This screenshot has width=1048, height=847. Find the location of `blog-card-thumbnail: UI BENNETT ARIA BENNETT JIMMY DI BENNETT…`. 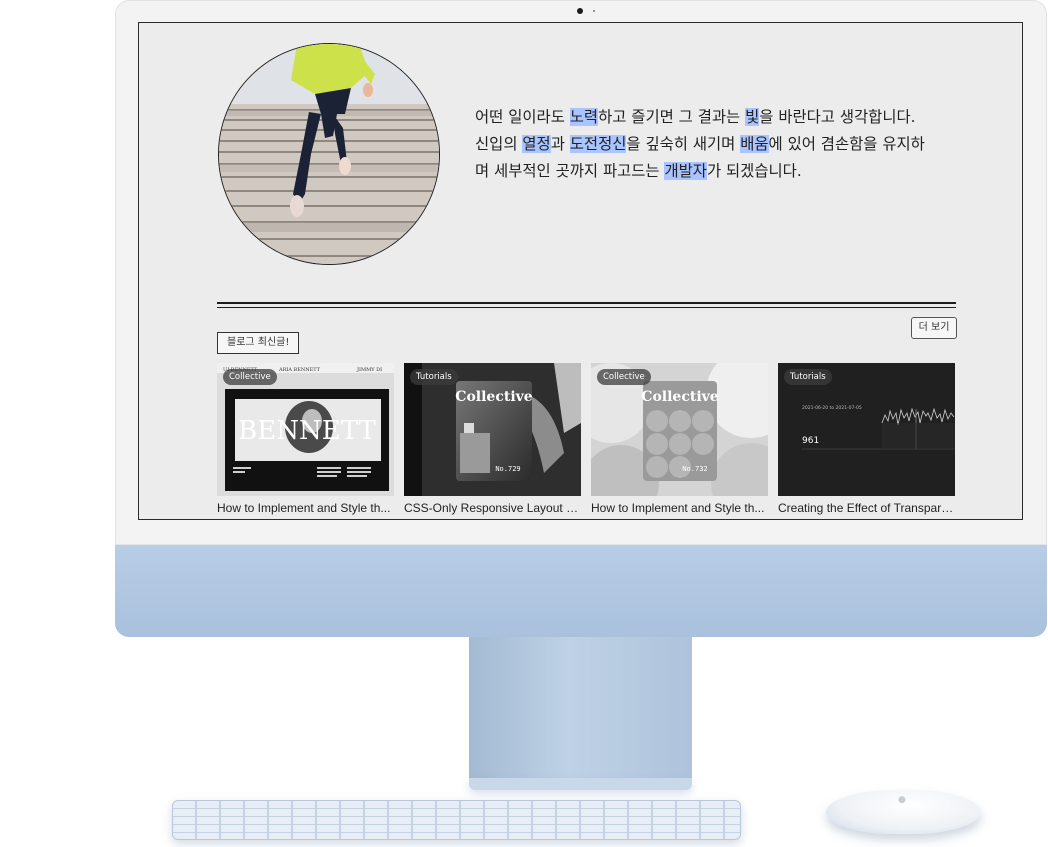

blog-card-thumbnail: UI BENNETT ARIA BENNETT JIMMY DI BENNETT… is located at coordinates (305, 429).